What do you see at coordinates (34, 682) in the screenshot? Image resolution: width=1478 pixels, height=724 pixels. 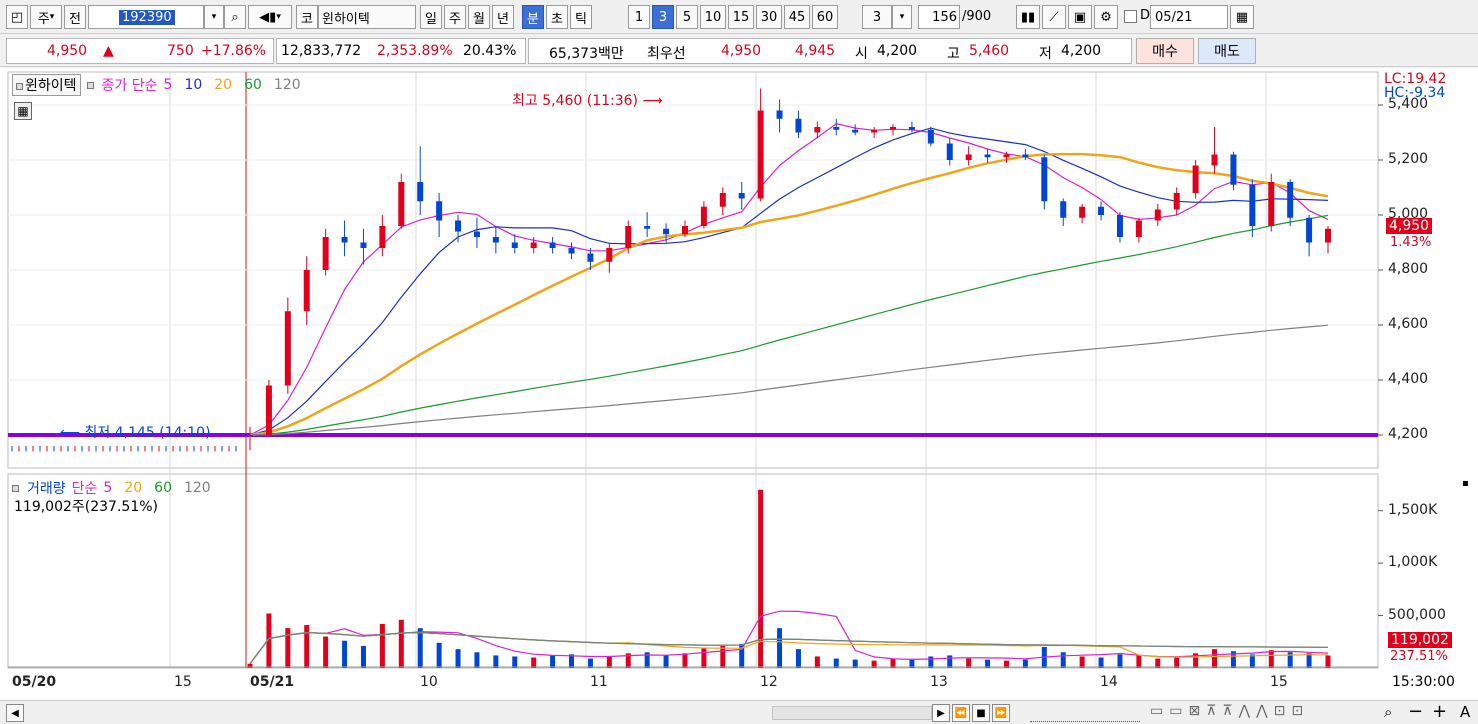 I see `time-axis-label: 05/20` at bounding box center [34, 682].